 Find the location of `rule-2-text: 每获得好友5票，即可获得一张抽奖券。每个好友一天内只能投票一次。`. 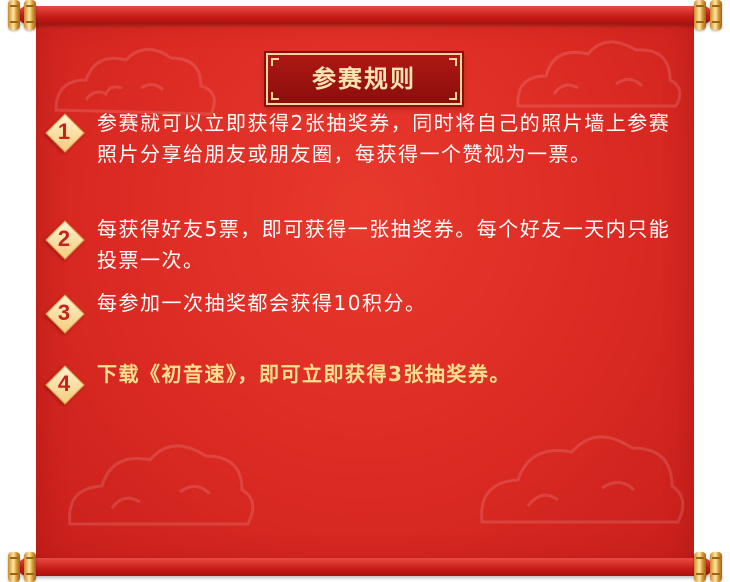

rule-2-text: 每获得好友5票，即可获得一张抽奖券。每个好友一天内只能投票一次。 is located at coordinates (384, 244).